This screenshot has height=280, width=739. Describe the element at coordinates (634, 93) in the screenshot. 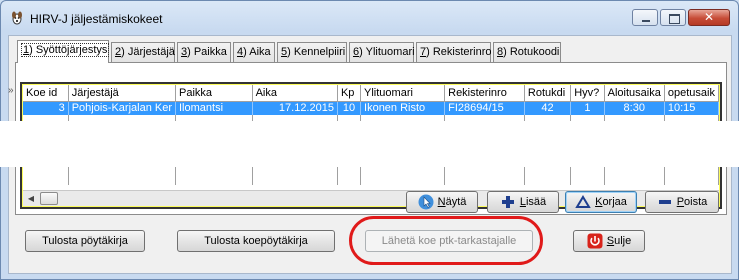

I see `col-header: Aloitusaika` at that location.